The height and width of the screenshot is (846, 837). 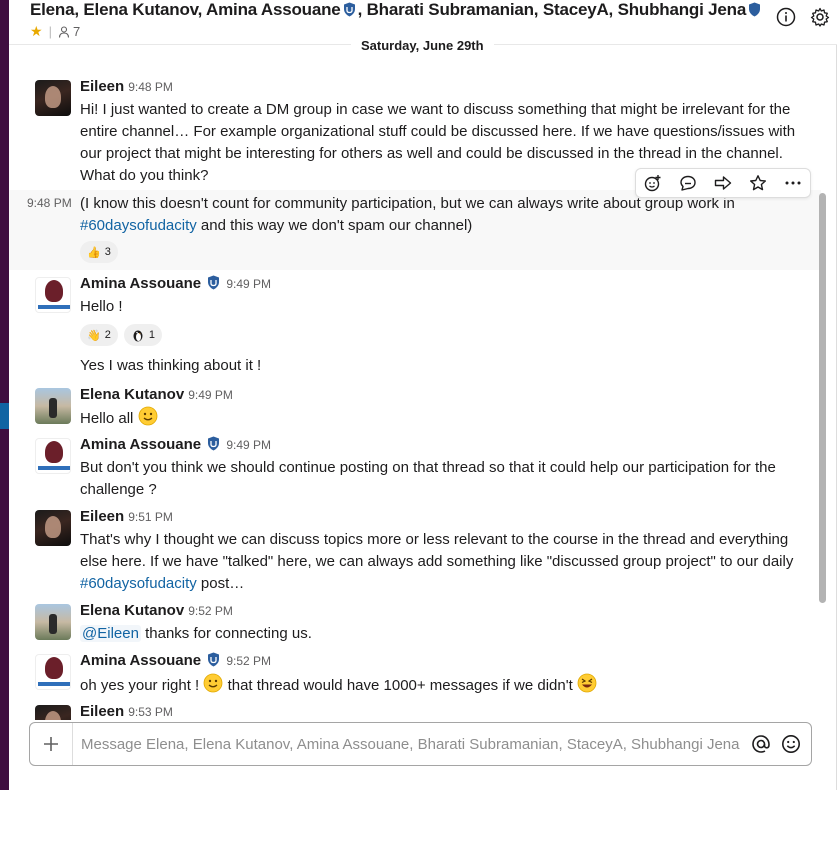 I want to click on message-time: 9:51 PM, so click(x=150, y=517).